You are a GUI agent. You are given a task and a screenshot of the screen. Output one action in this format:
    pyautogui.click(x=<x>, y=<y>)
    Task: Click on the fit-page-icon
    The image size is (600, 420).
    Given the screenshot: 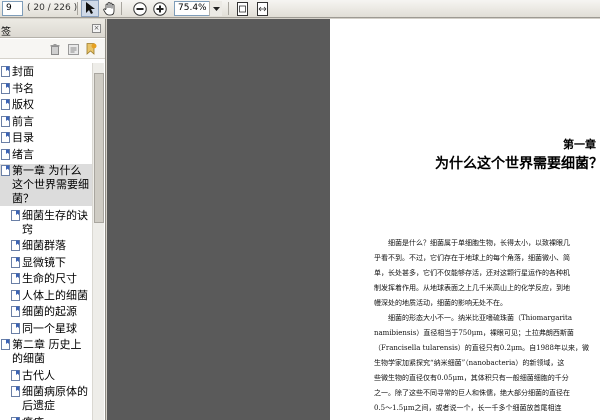 What is the action you would take?
    pyautogui.click(x=242, y=8)
    